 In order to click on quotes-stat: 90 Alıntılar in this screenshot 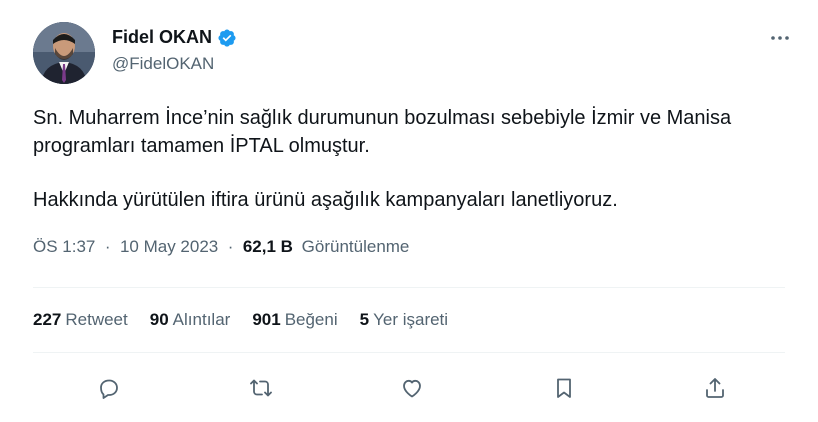, I will do `click(190, 320)`.